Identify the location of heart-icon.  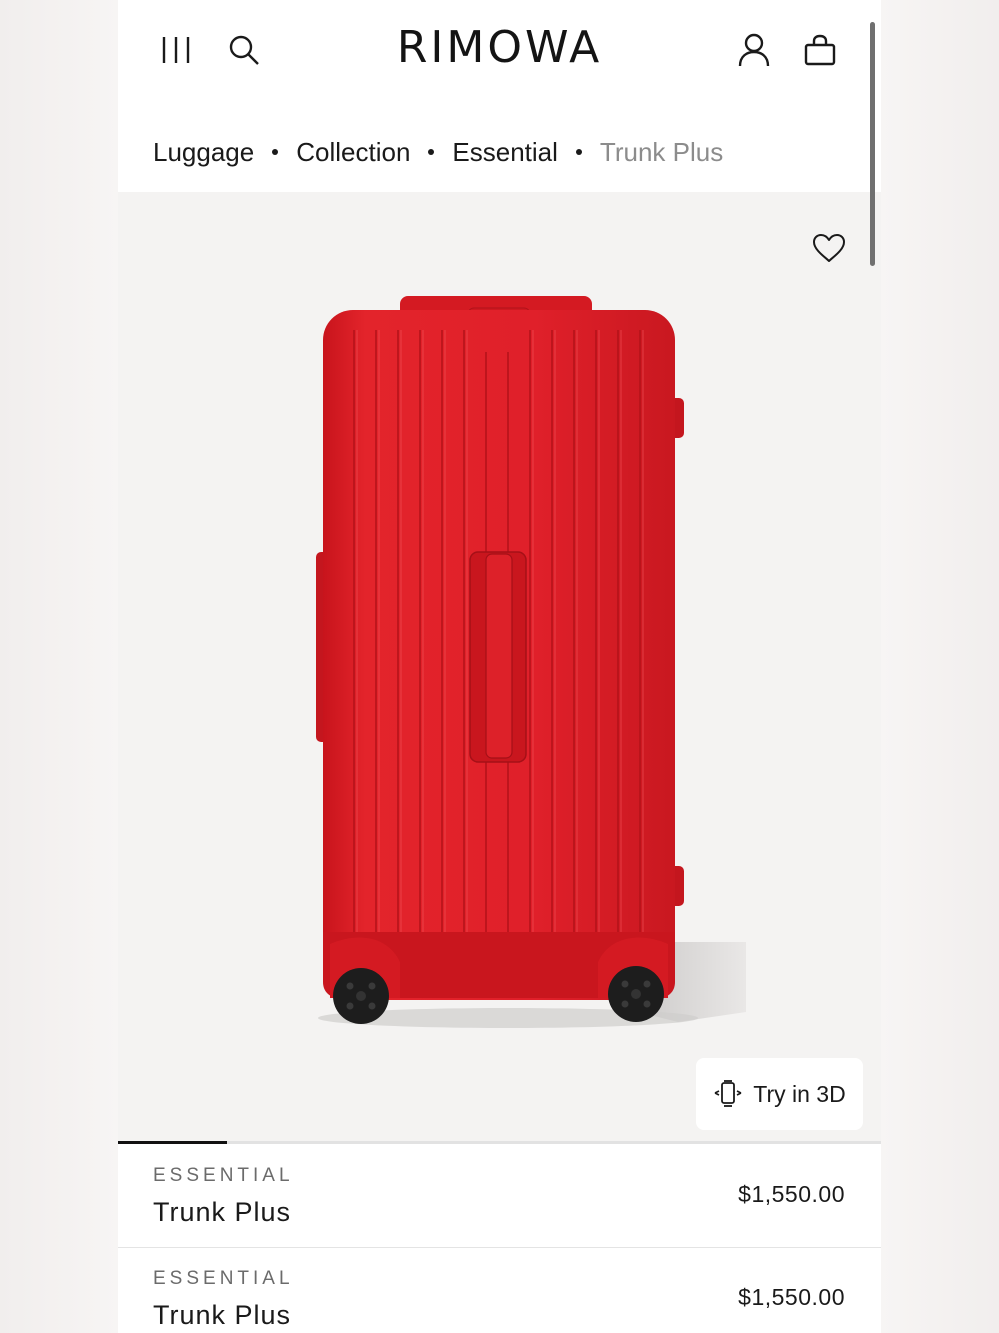
(829, 248).